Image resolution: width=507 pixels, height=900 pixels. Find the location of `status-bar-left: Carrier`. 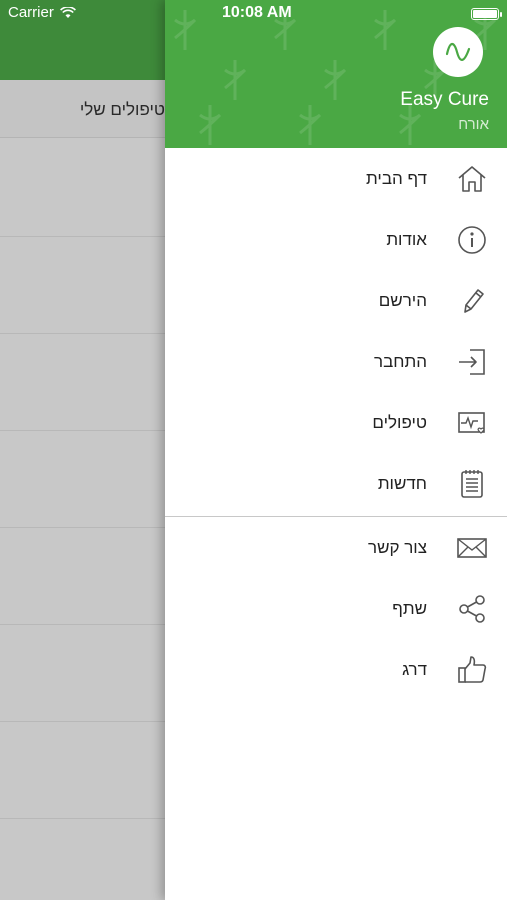

status-bar-left: Carrier is located at coordinates (42, 12).